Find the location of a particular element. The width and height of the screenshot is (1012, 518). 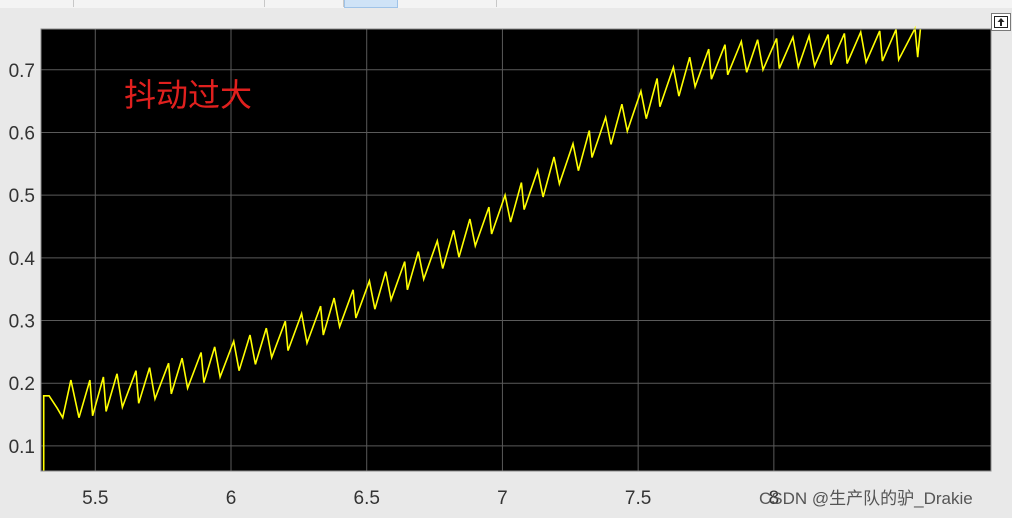

x-tick-label: 5.5 is located at coordinates (95, 498).